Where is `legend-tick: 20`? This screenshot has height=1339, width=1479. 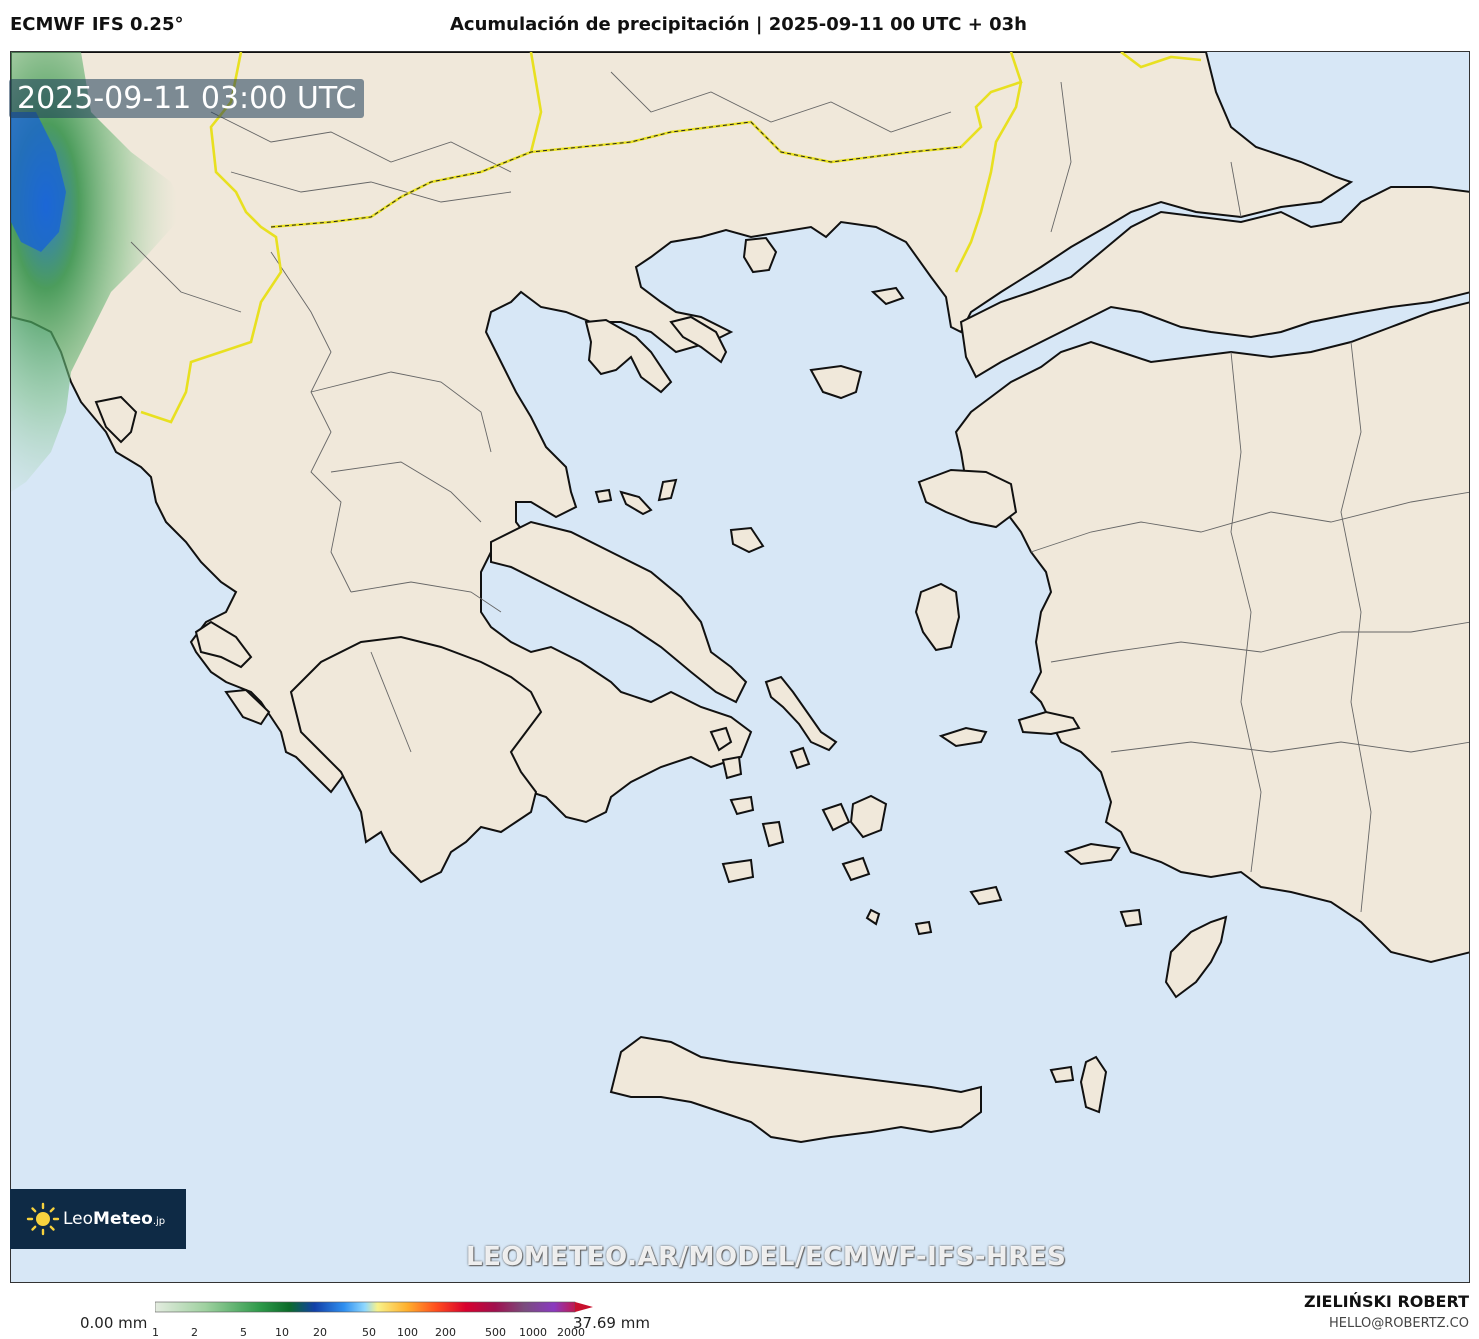 legend-tick: 20 is located at coordinates (320, 1332).